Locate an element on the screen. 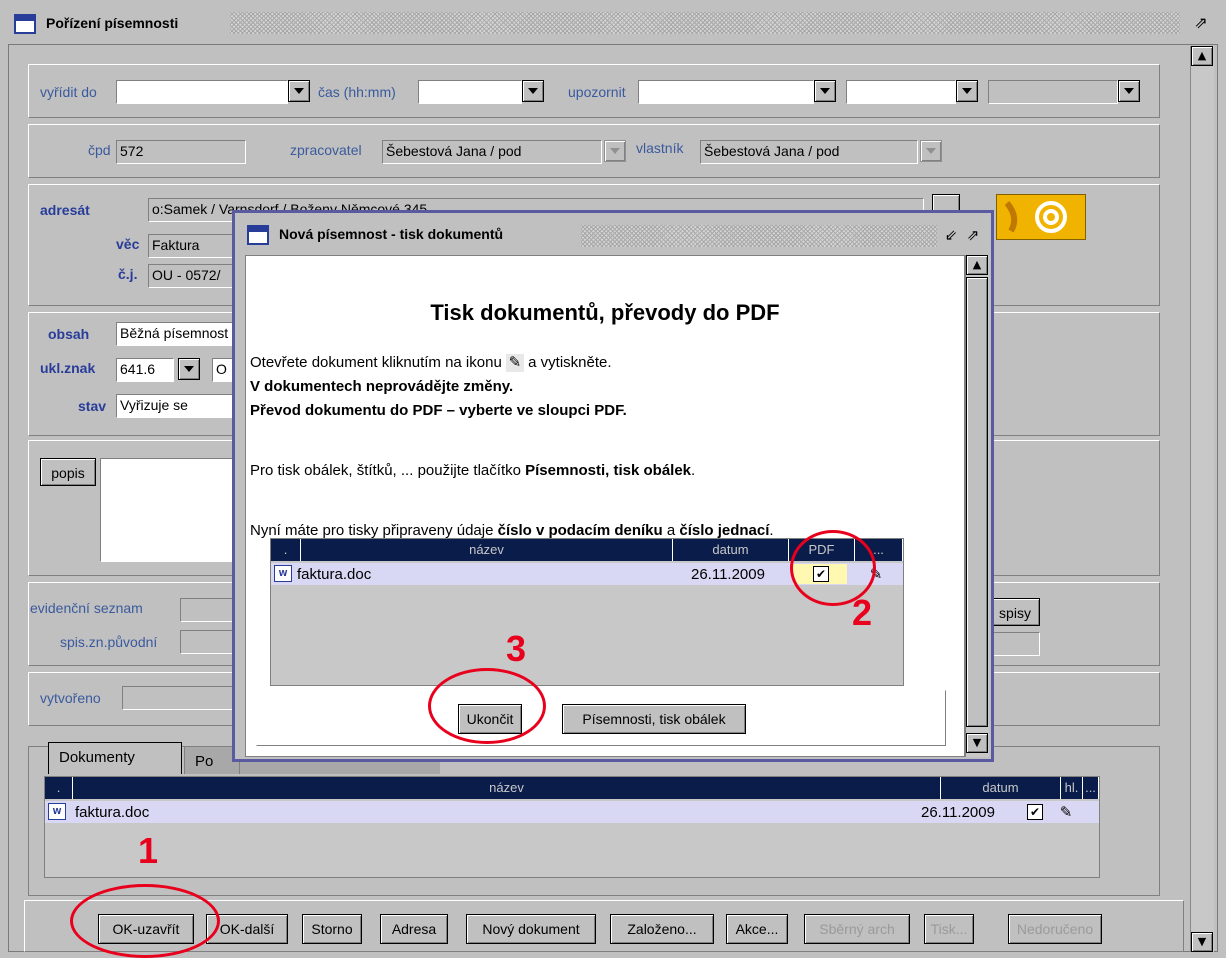 The image size is (1226, 958). vec-field: Faktura is located at coordinates (193, 246).